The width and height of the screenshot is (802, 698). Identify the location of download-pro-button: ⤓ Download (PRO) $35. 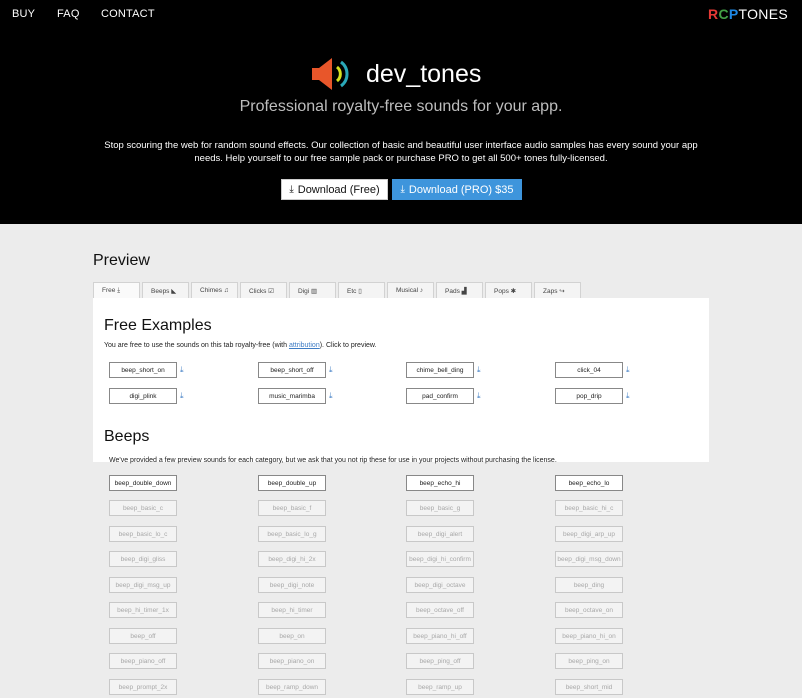
(457, 189).